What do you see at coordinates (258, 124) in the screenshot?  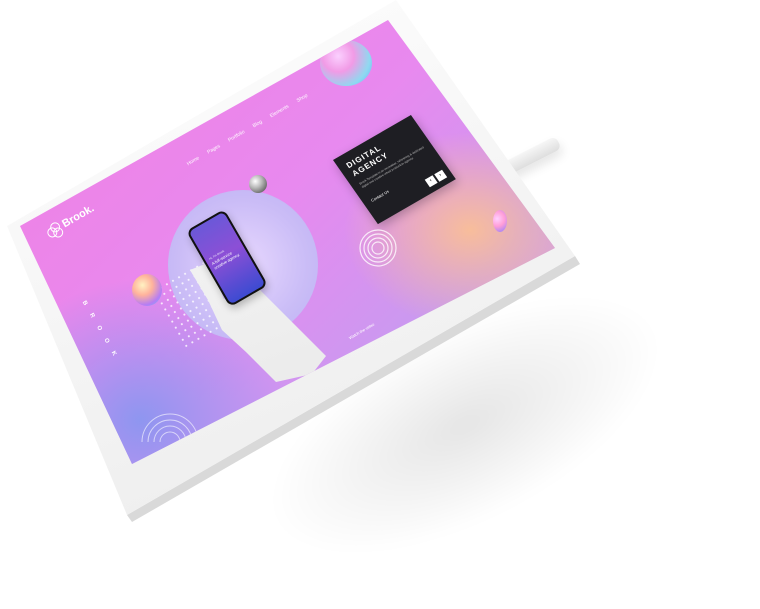 I see `nav-item-blog: Blog` at bounding box center [258, 124].